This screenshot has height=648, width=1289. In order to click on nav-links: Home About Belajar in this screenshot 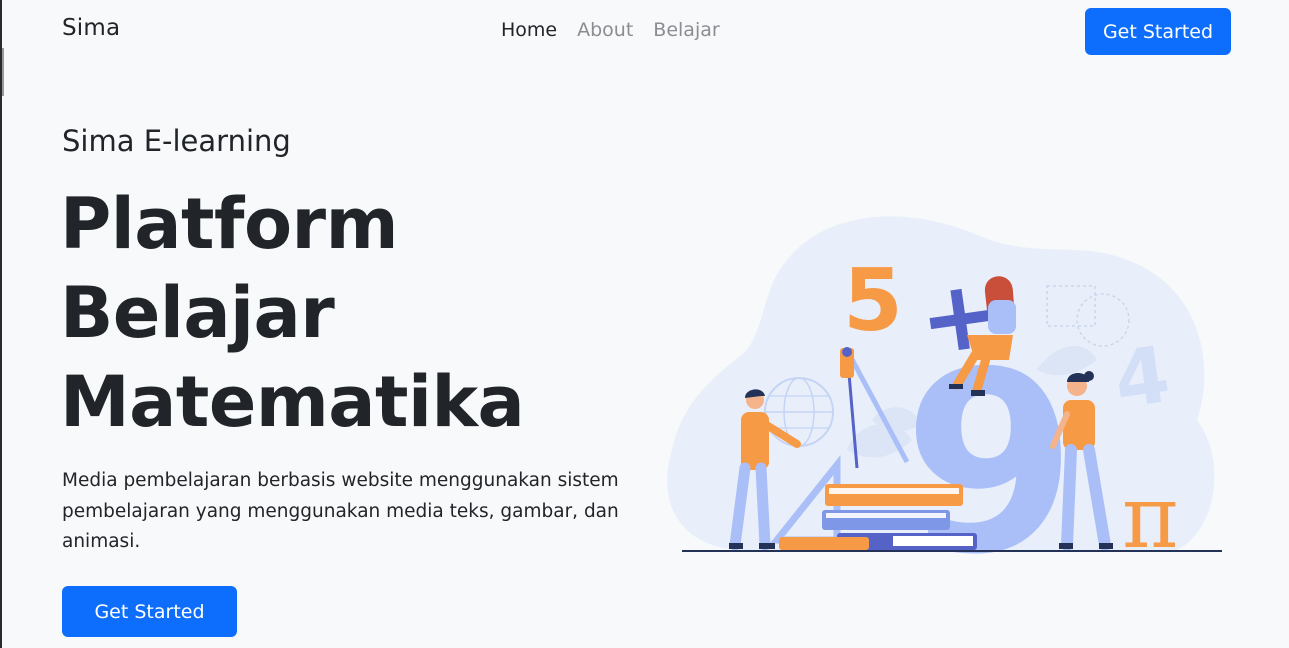, I will do `click(610, 30)`.